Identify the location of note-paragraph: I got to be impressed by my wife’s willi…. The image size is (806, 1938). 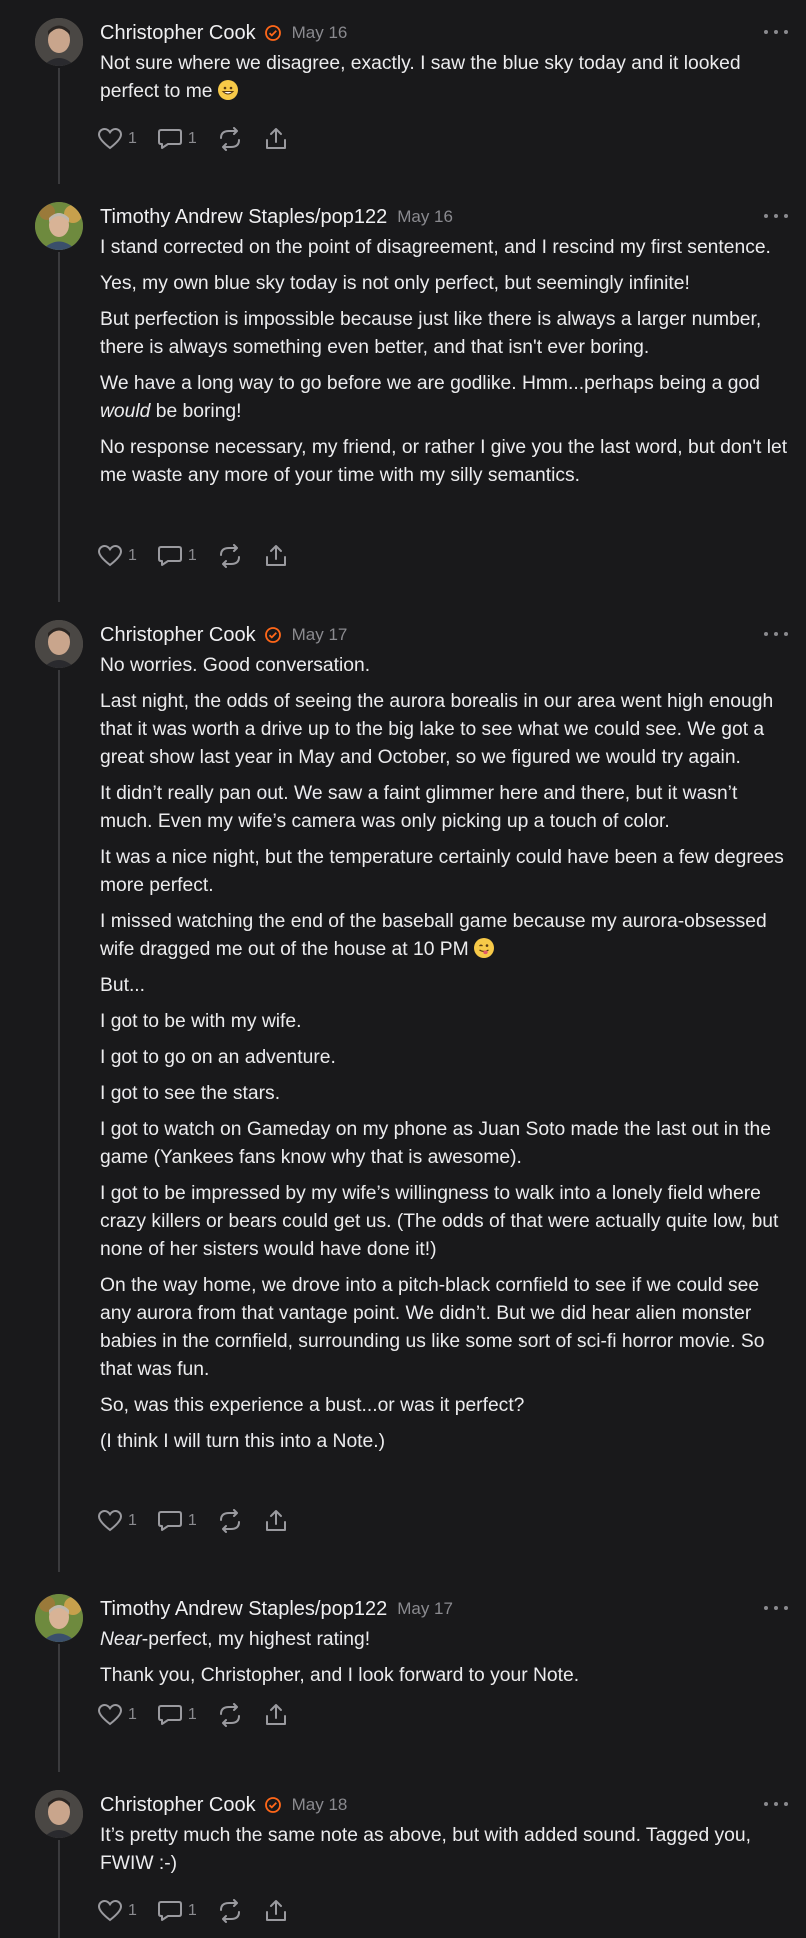
(439, 1221).